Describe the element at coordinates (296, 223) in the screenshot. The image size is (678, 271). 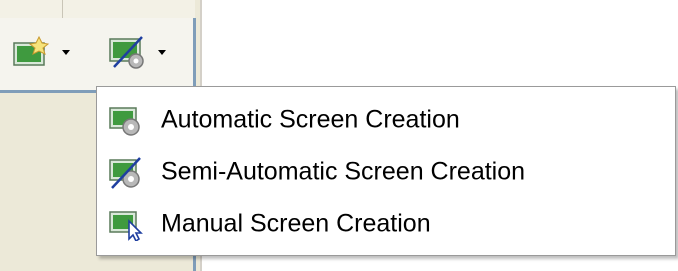
I see `menu-item-label: Manual Screen Creation` at that location.